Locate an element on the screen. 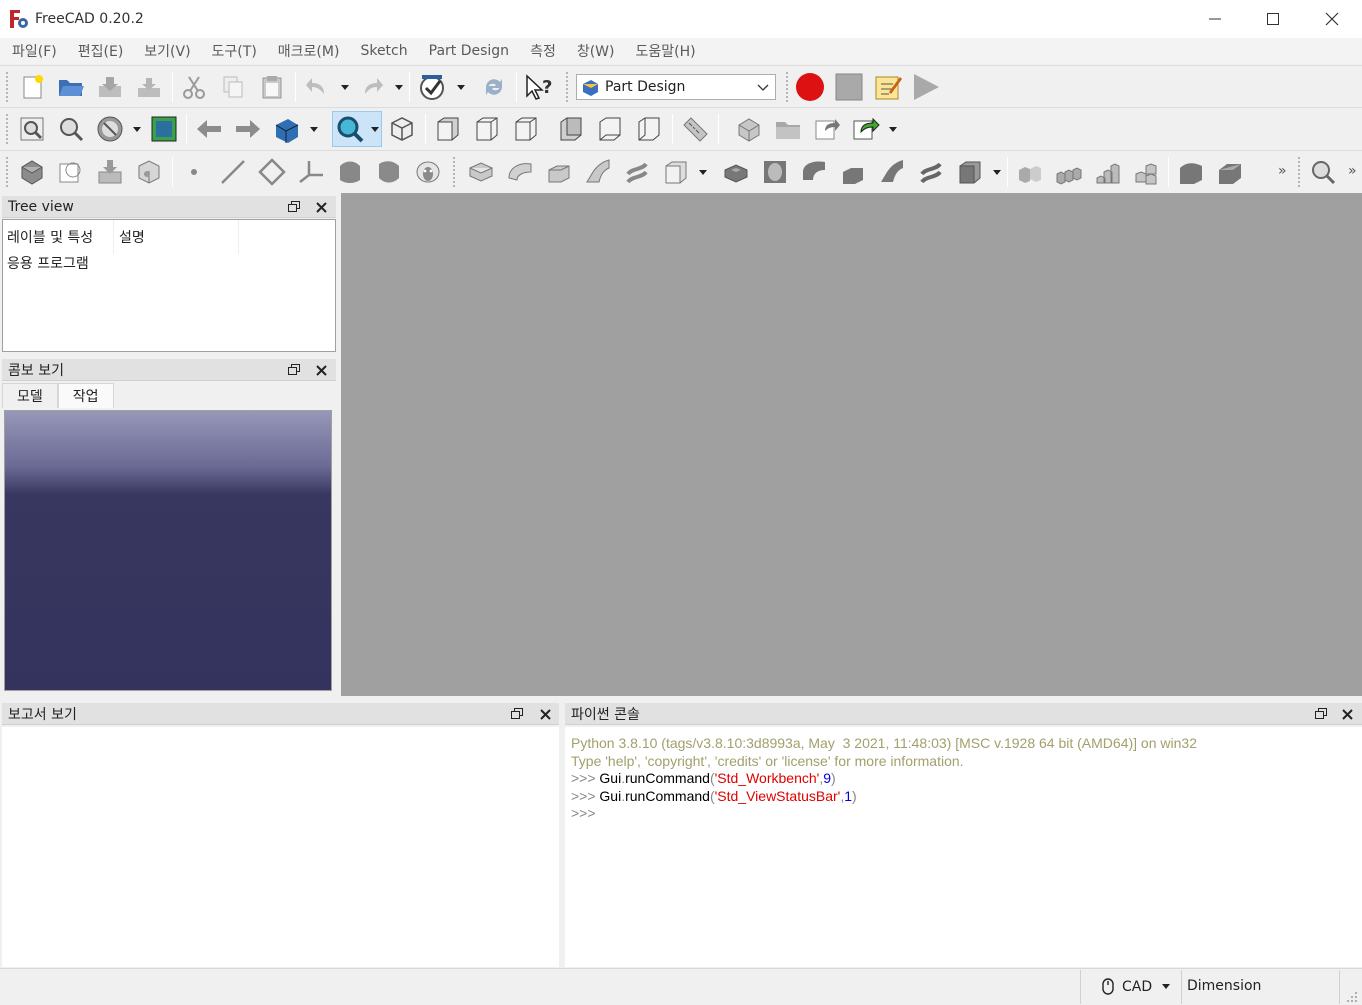 The height and width of the screenshot is (1005, 1362). pocket-button is located at coordinates (736, 172).